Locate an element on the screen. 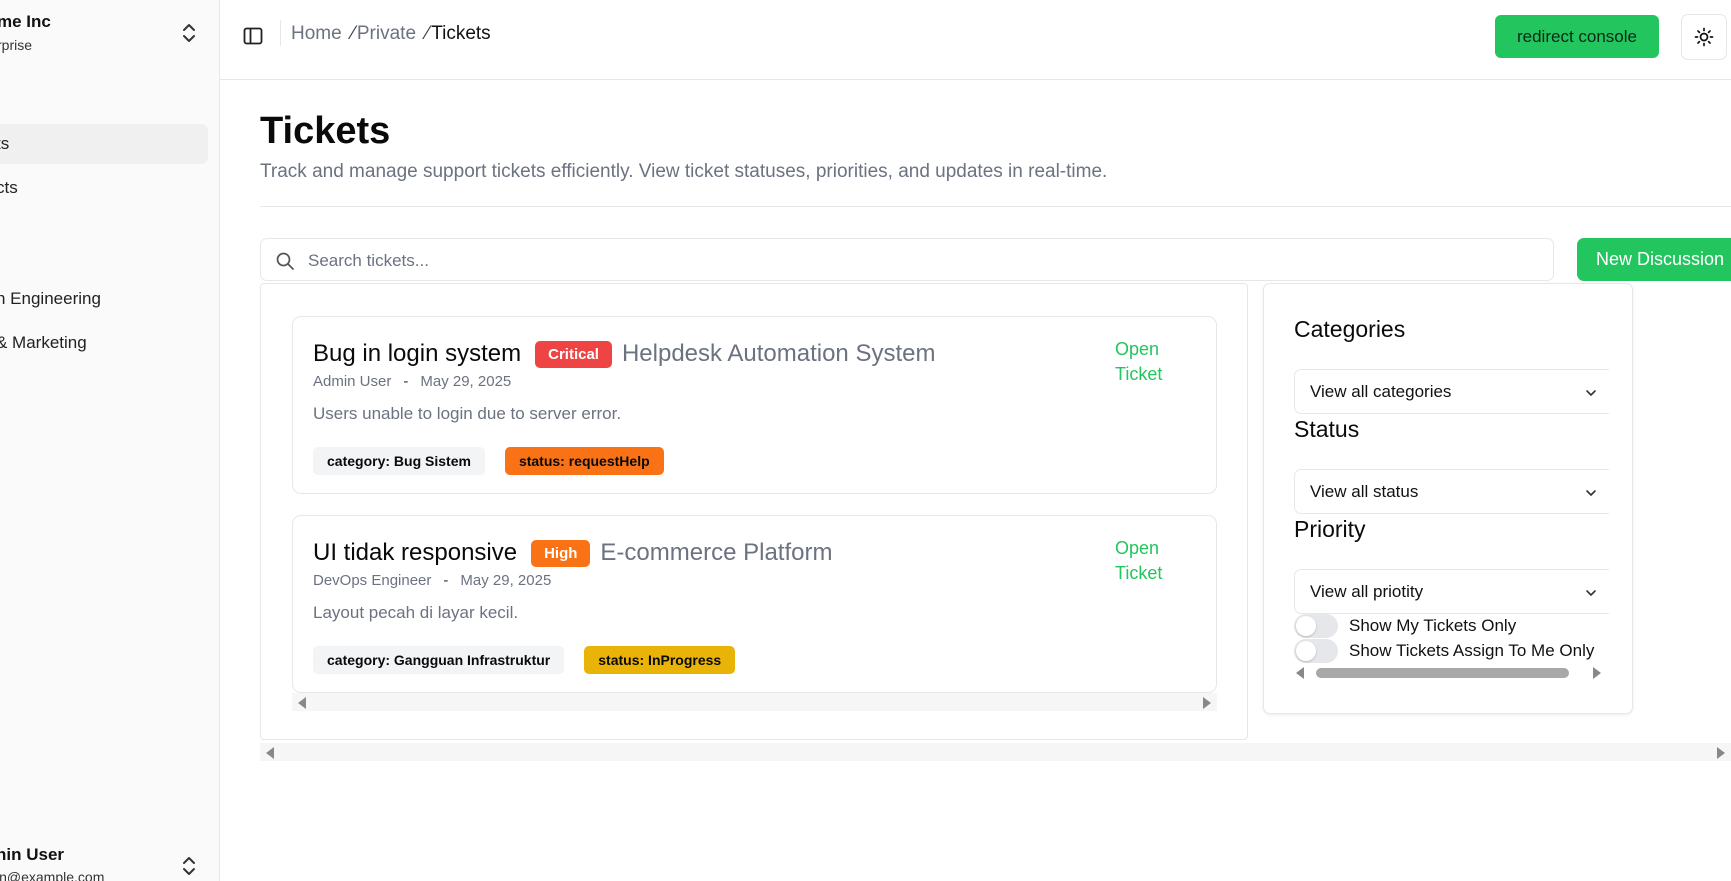 The width and height of the screenshot is (1731, 881). sidebar-item-label: & Marketing is located at coordinates (43, 342).